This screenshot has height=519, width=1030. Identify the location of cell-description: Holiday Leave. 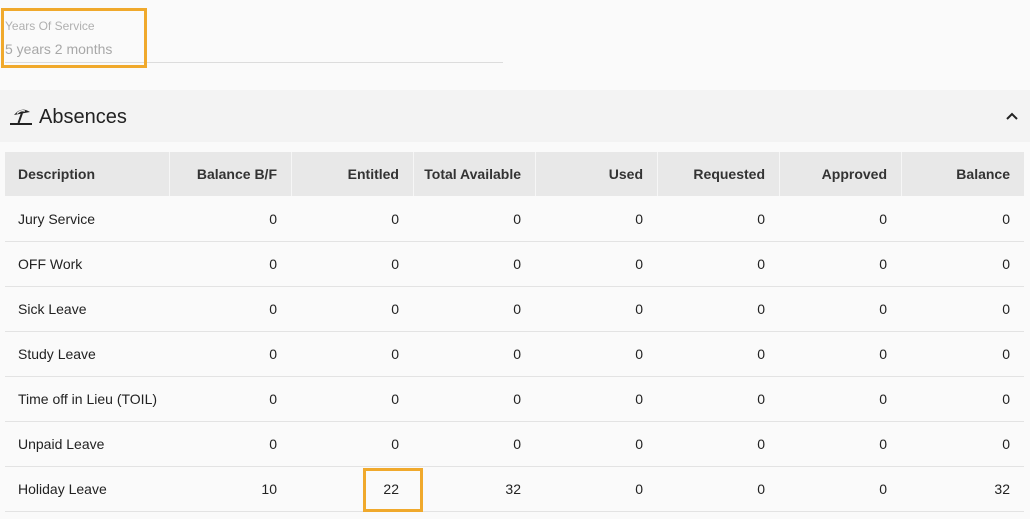
(62, 489).